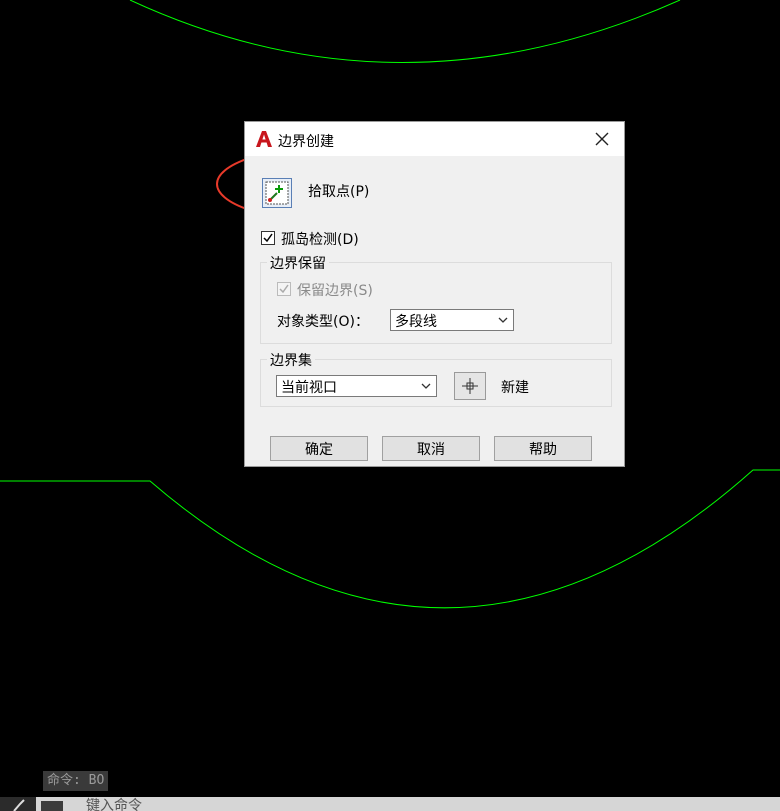  Describe the element at coordinates (416, 322) in the screenshot. I see `object-type-value: 多段线` at that location.